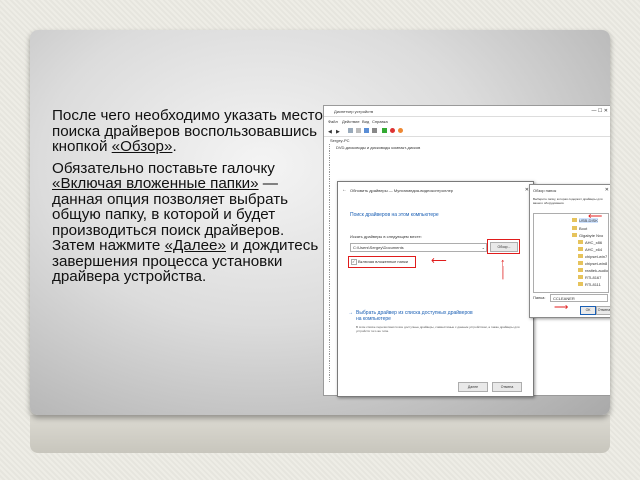 This screenshot has width=640, height=480. I want to click on up-arrow-icon: ↑ │, so click(503, 268).